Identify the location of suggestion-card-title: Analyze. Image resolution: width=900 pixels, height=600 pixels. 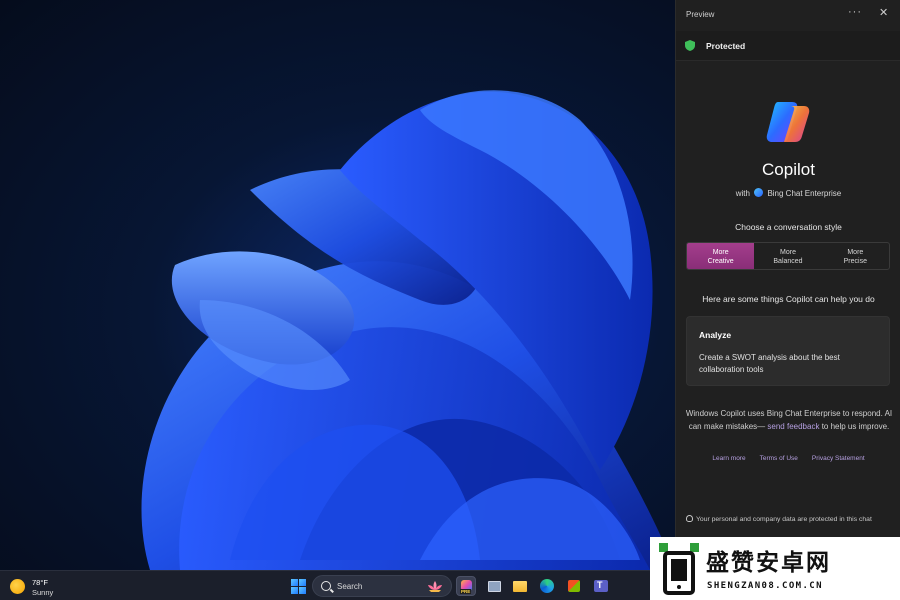
(715, 335).